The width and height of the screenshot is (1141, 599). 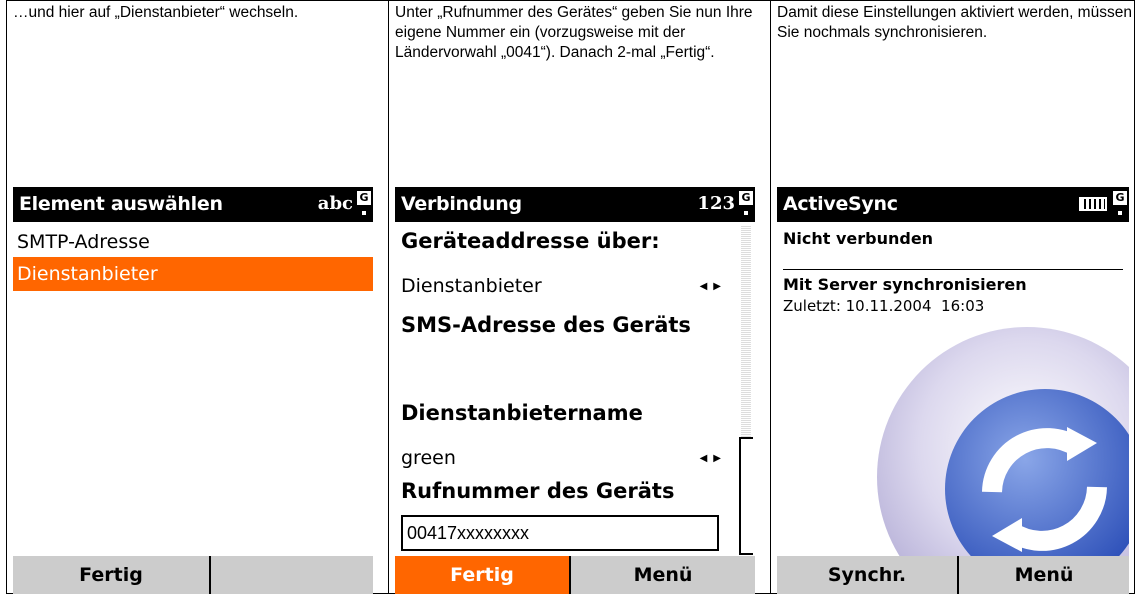 I want to click on title-bar: Verbindung 123 G, so click(x=575, y=204).